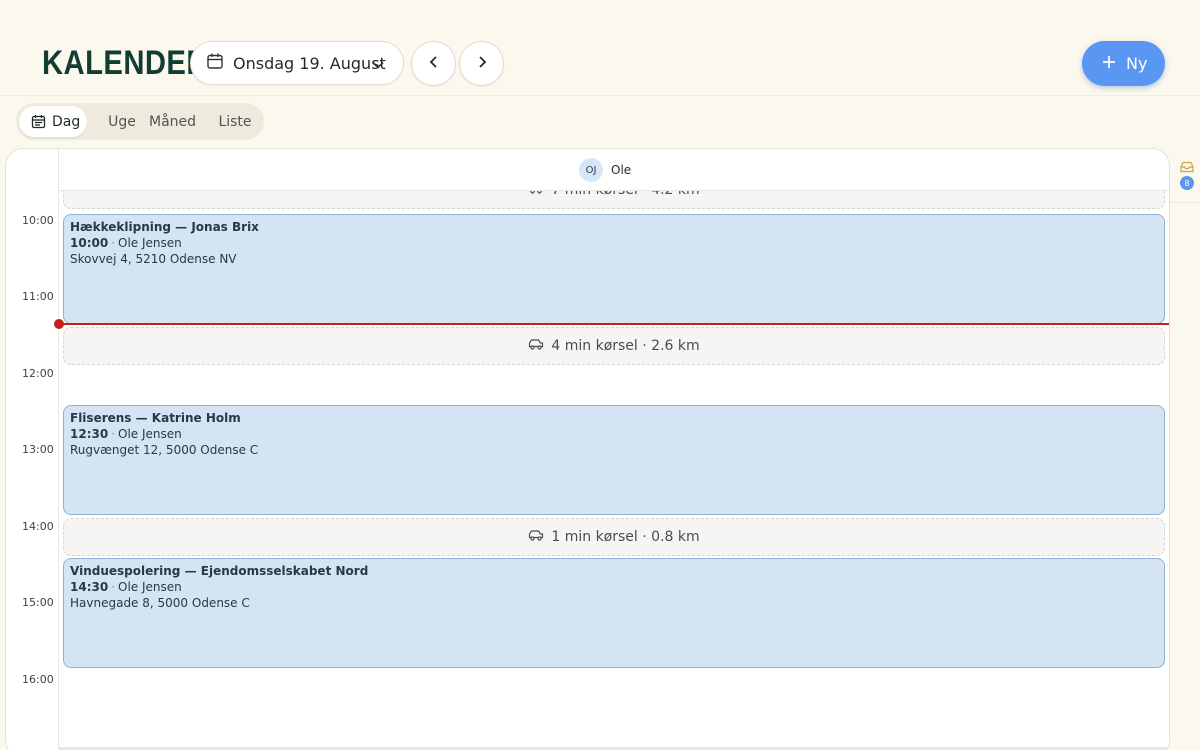 The image size is (1200, 750). What do you see at coordinates (38, 679) in the screenshot?
I see `time-label: 16:00` at bounding box center [38, 679].